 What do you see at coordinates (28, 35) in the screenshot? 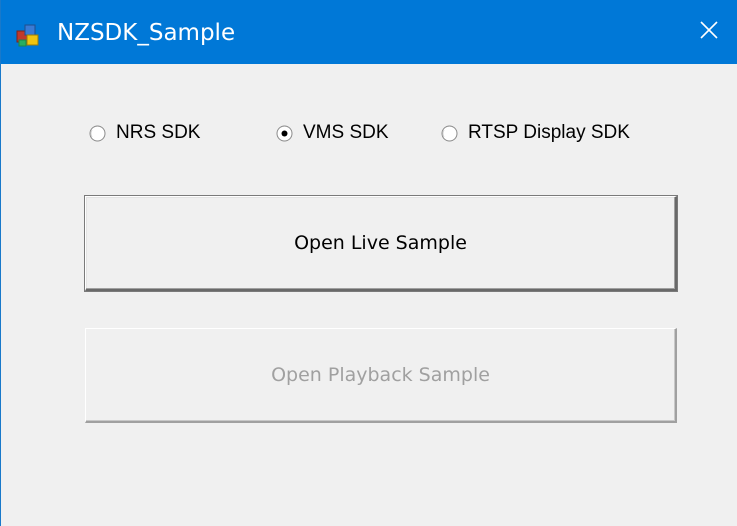
I see `app-window-icon` at bounding box center [28, 35].